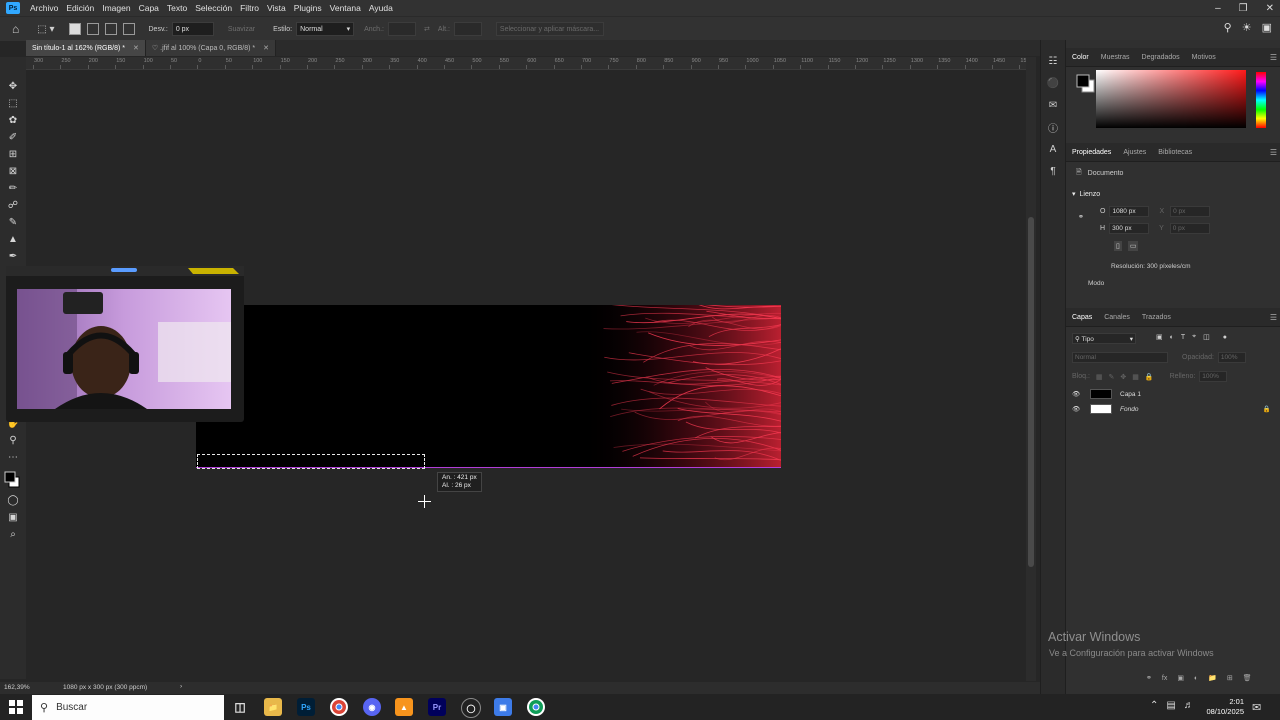 The width and height of the screenshot is (1280, 720). I want to click on notifications-icon: ✉, so click(1256, 707).